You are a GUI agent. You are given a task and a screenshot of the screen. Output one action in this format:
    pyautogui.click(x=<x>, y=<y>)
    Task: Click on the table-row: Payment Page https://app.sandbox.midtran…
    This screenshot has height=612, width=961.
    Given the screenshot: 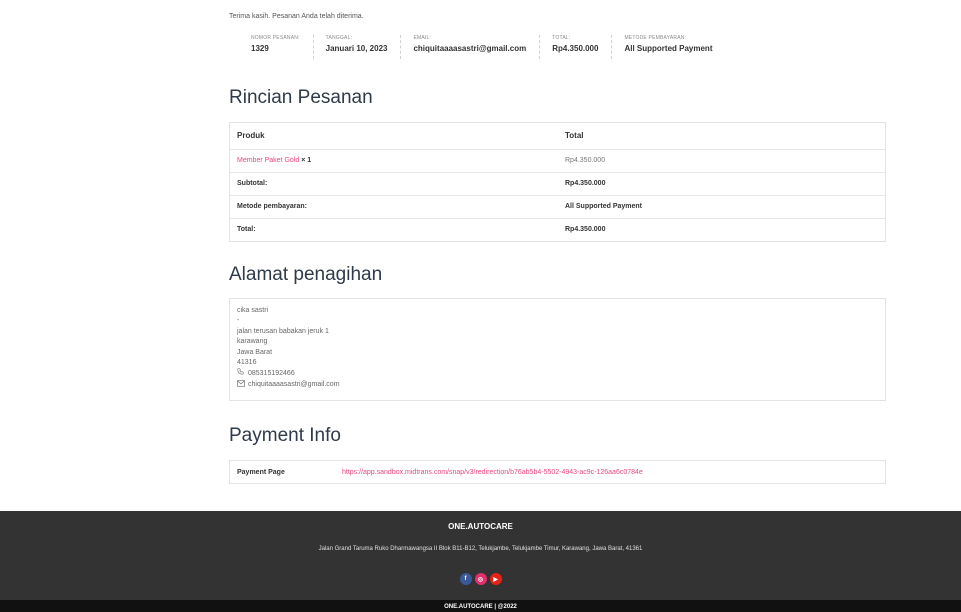 What is the action you would take?
    pyautogui.click(x=557, y=472)
    